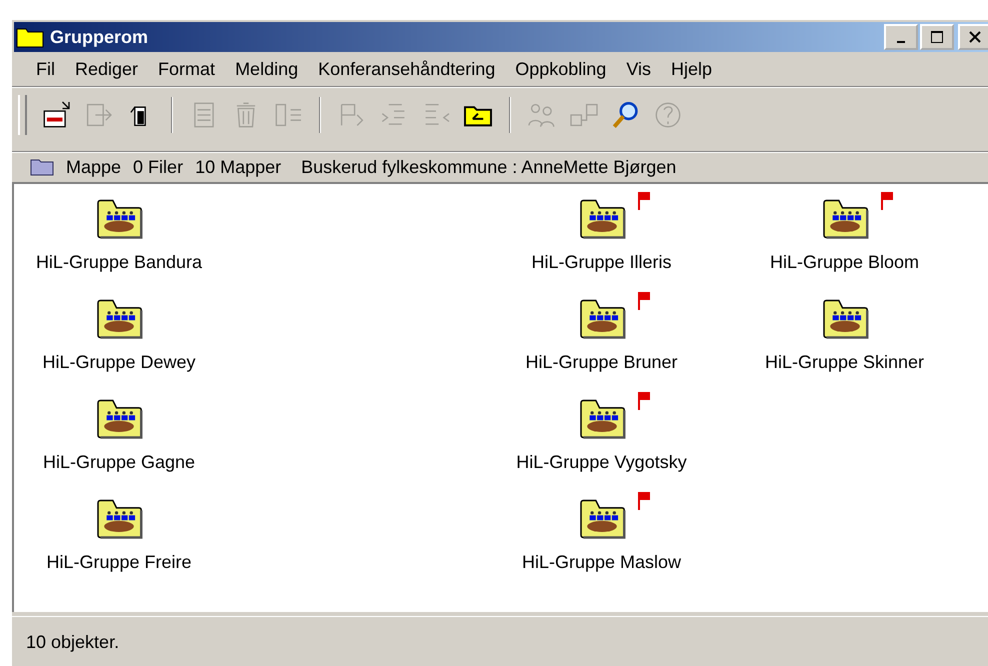 This screenshot has width=988, height=666. I want to click on menu-item: Hjelp, so click(691, 69).